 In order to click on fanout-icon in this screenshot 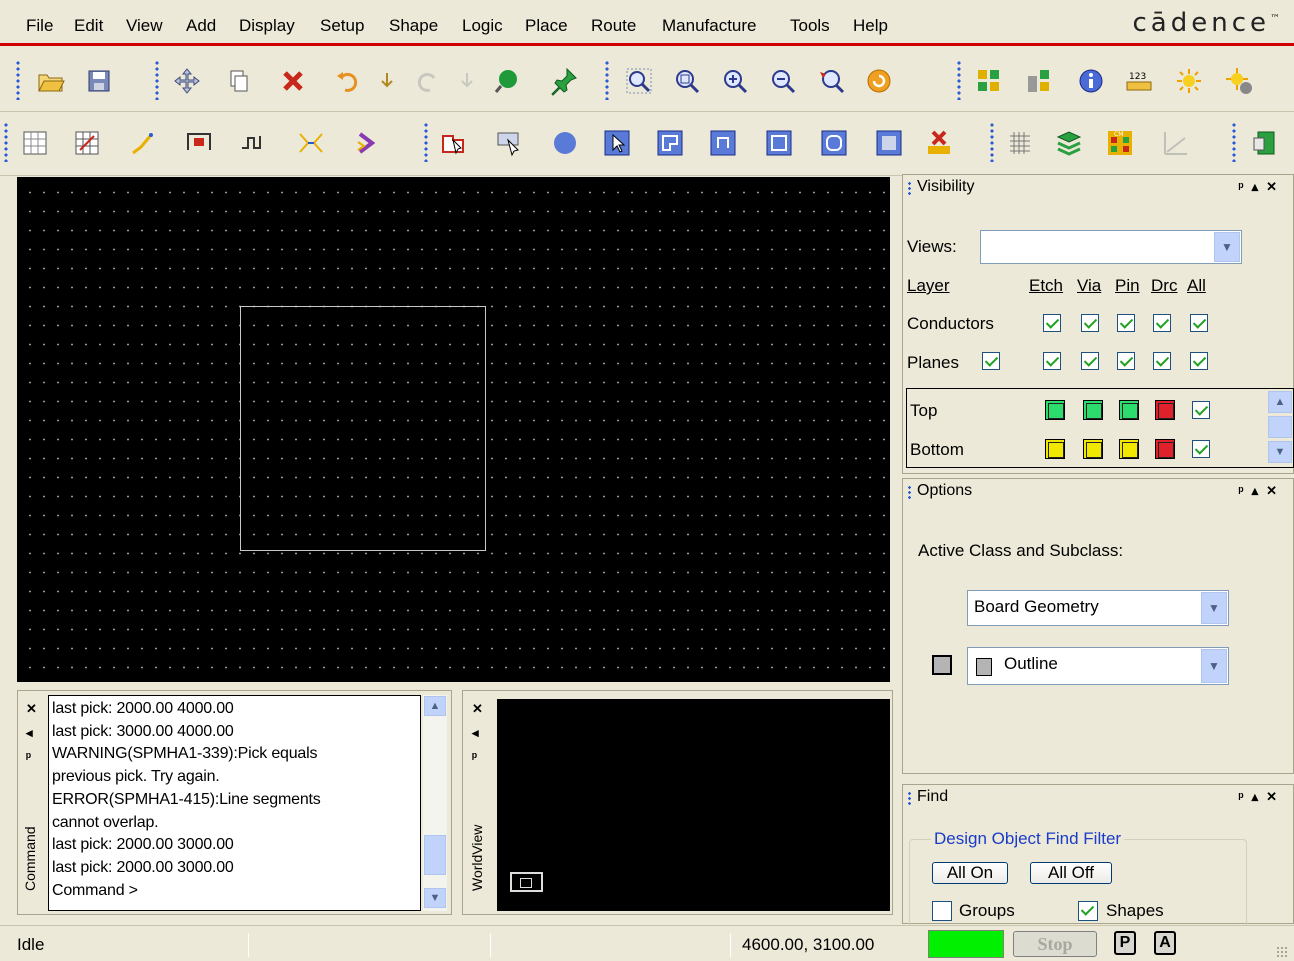, I will do `click(311, 143)`.